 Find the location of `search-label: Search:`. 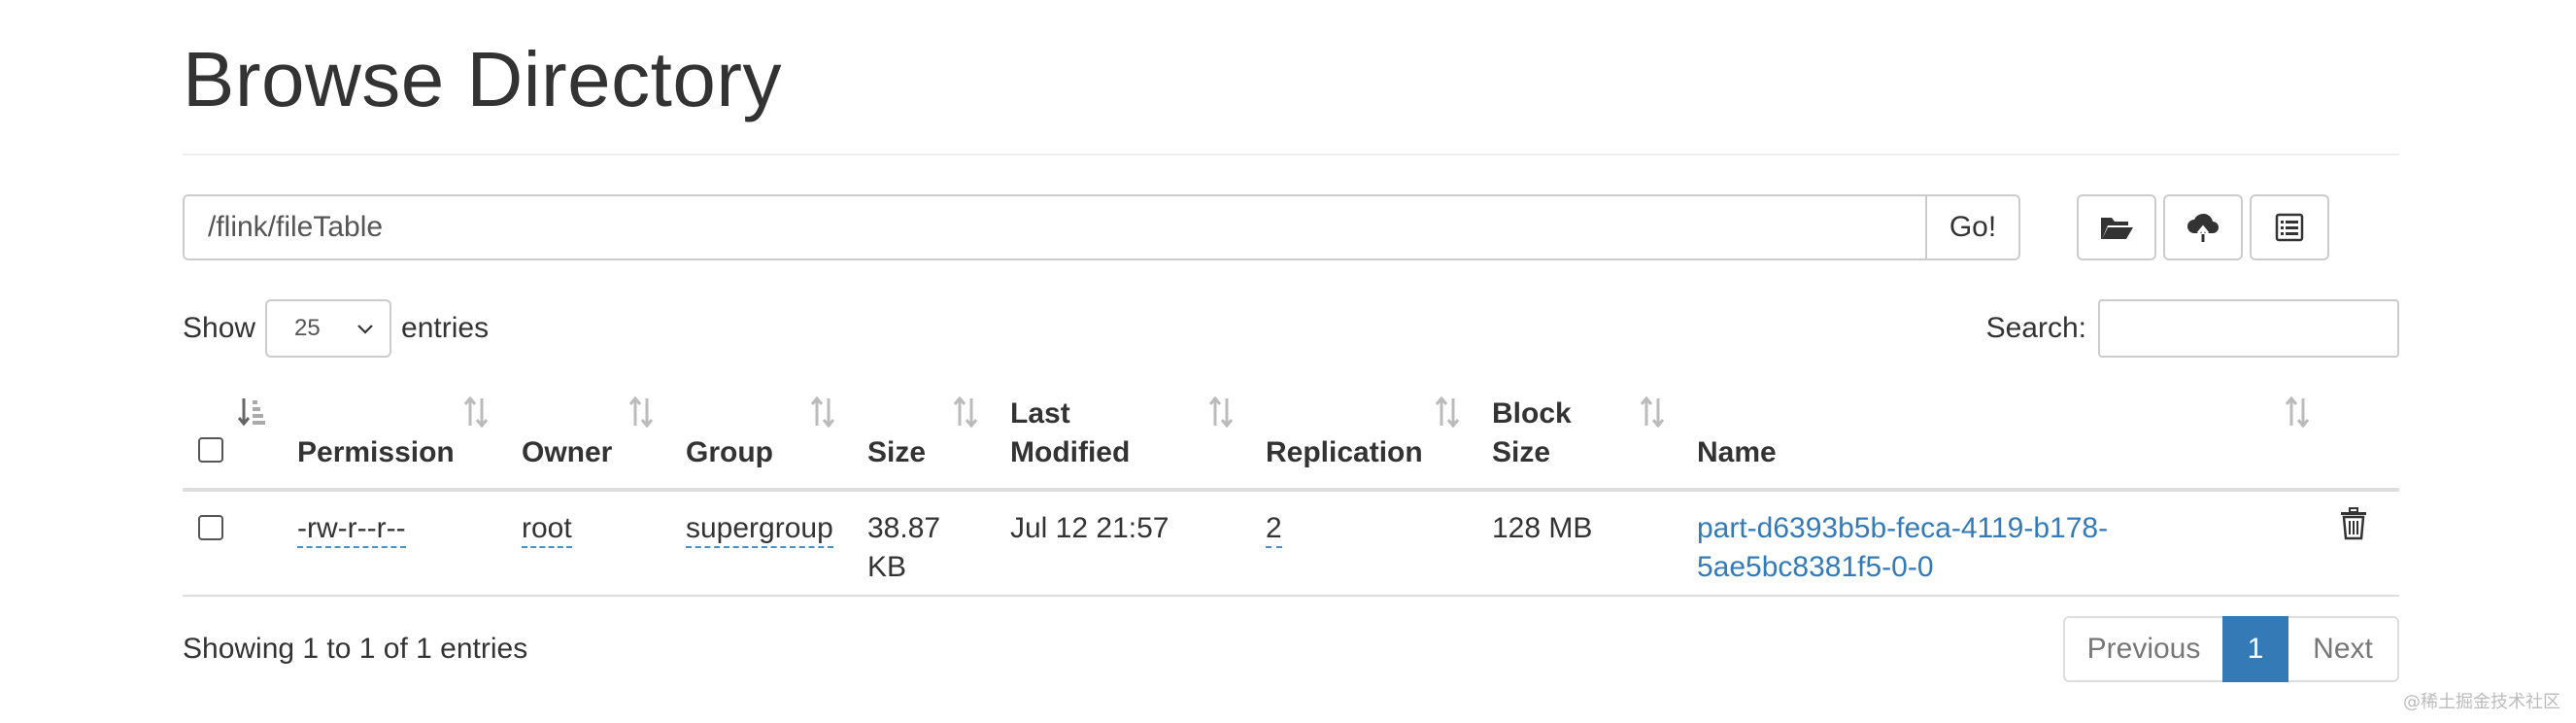

search-label: Search: is located at coordinates (2035, 328).